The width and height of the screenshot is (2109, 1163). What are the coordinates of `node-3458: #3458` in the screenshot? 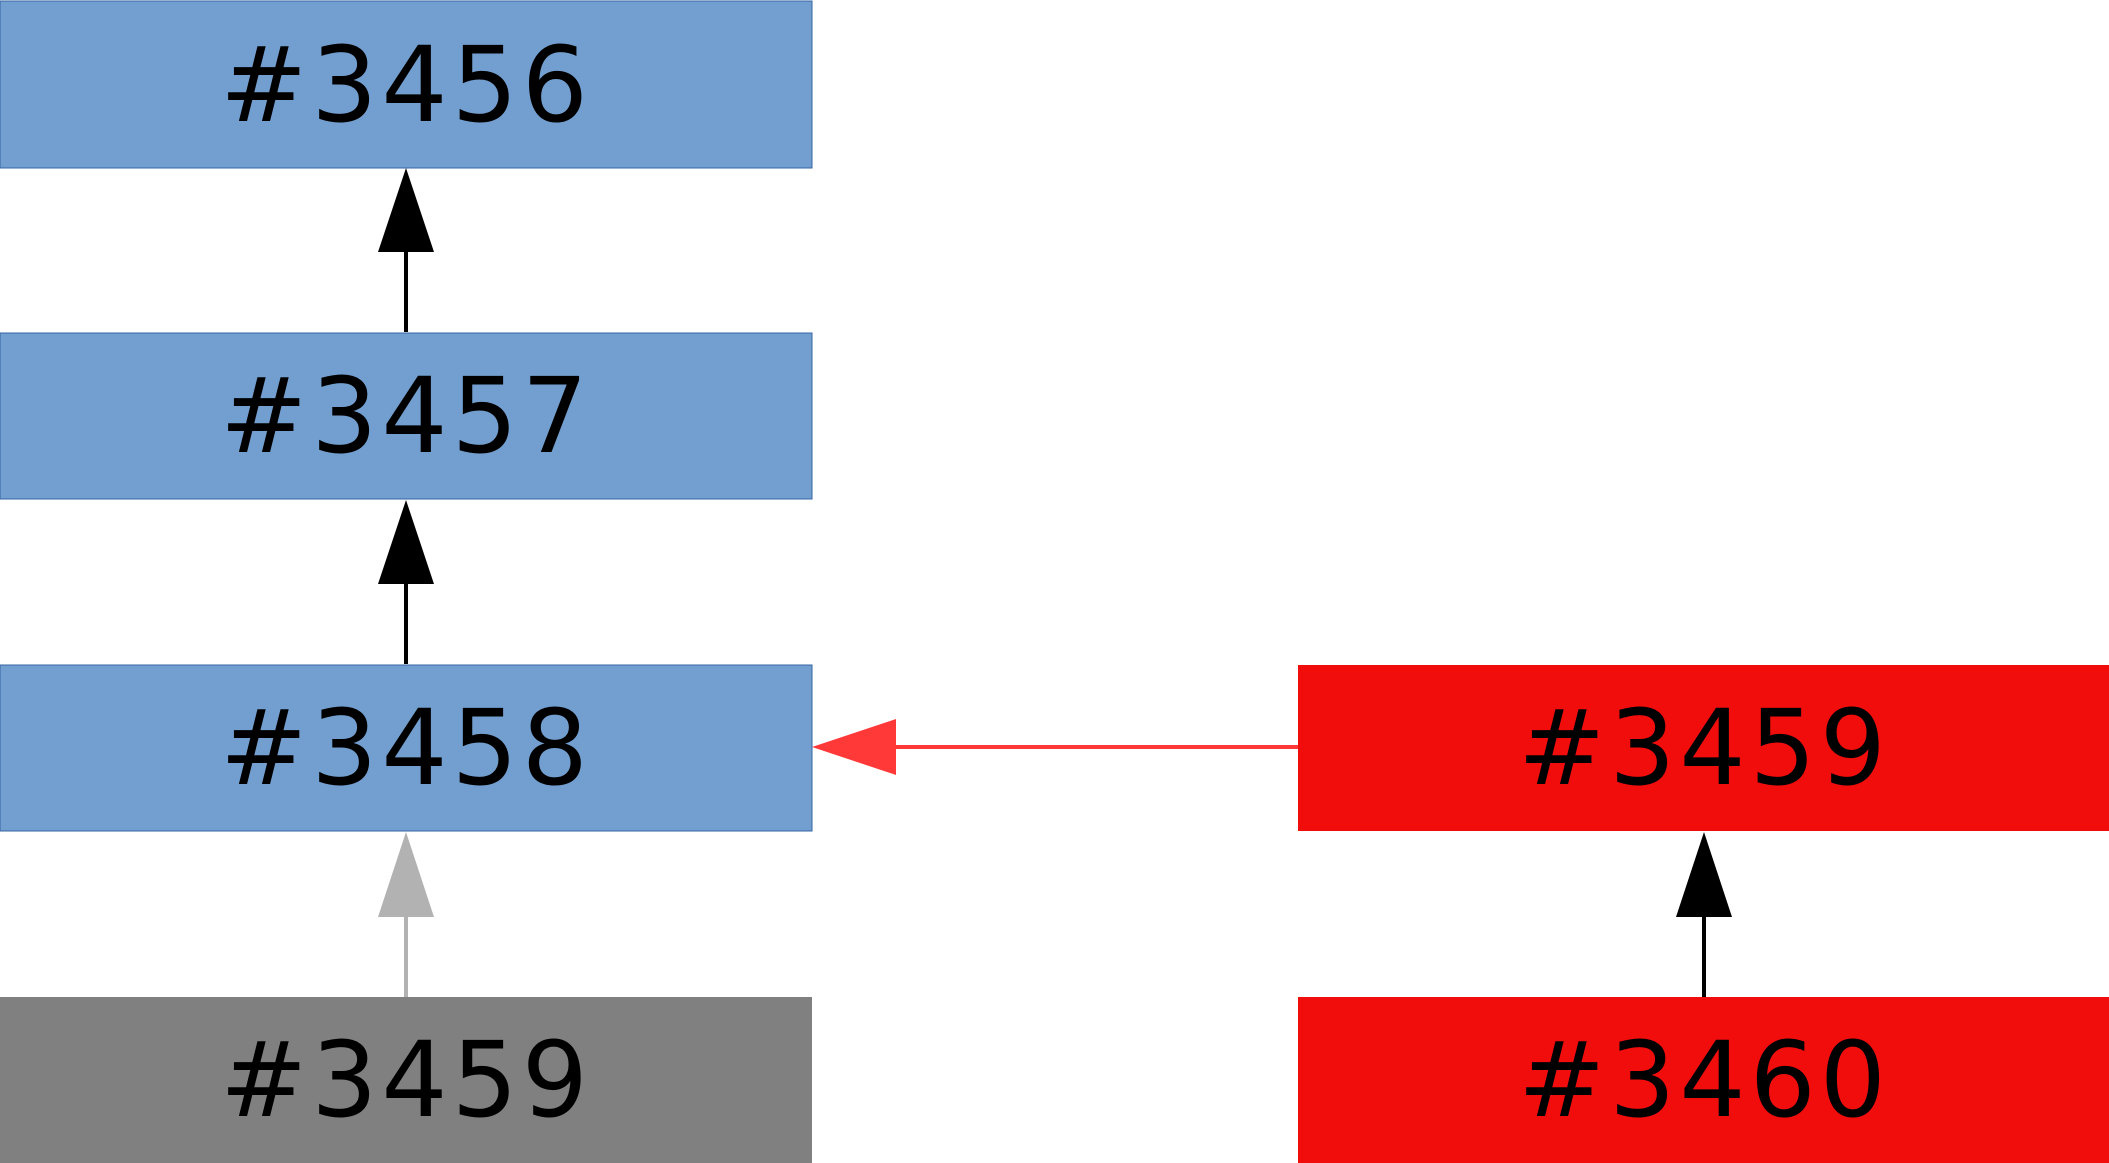 It's located at (406, 748).